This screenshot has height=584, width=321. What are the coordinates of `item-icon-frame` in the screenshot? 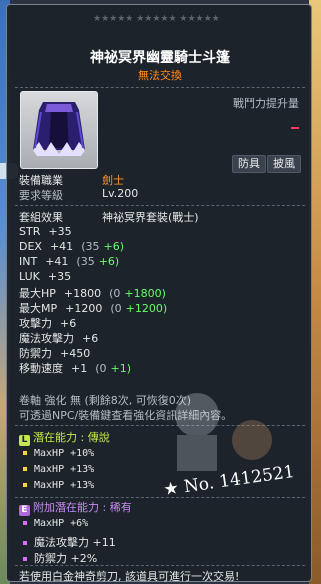 It's located at (59, 130).